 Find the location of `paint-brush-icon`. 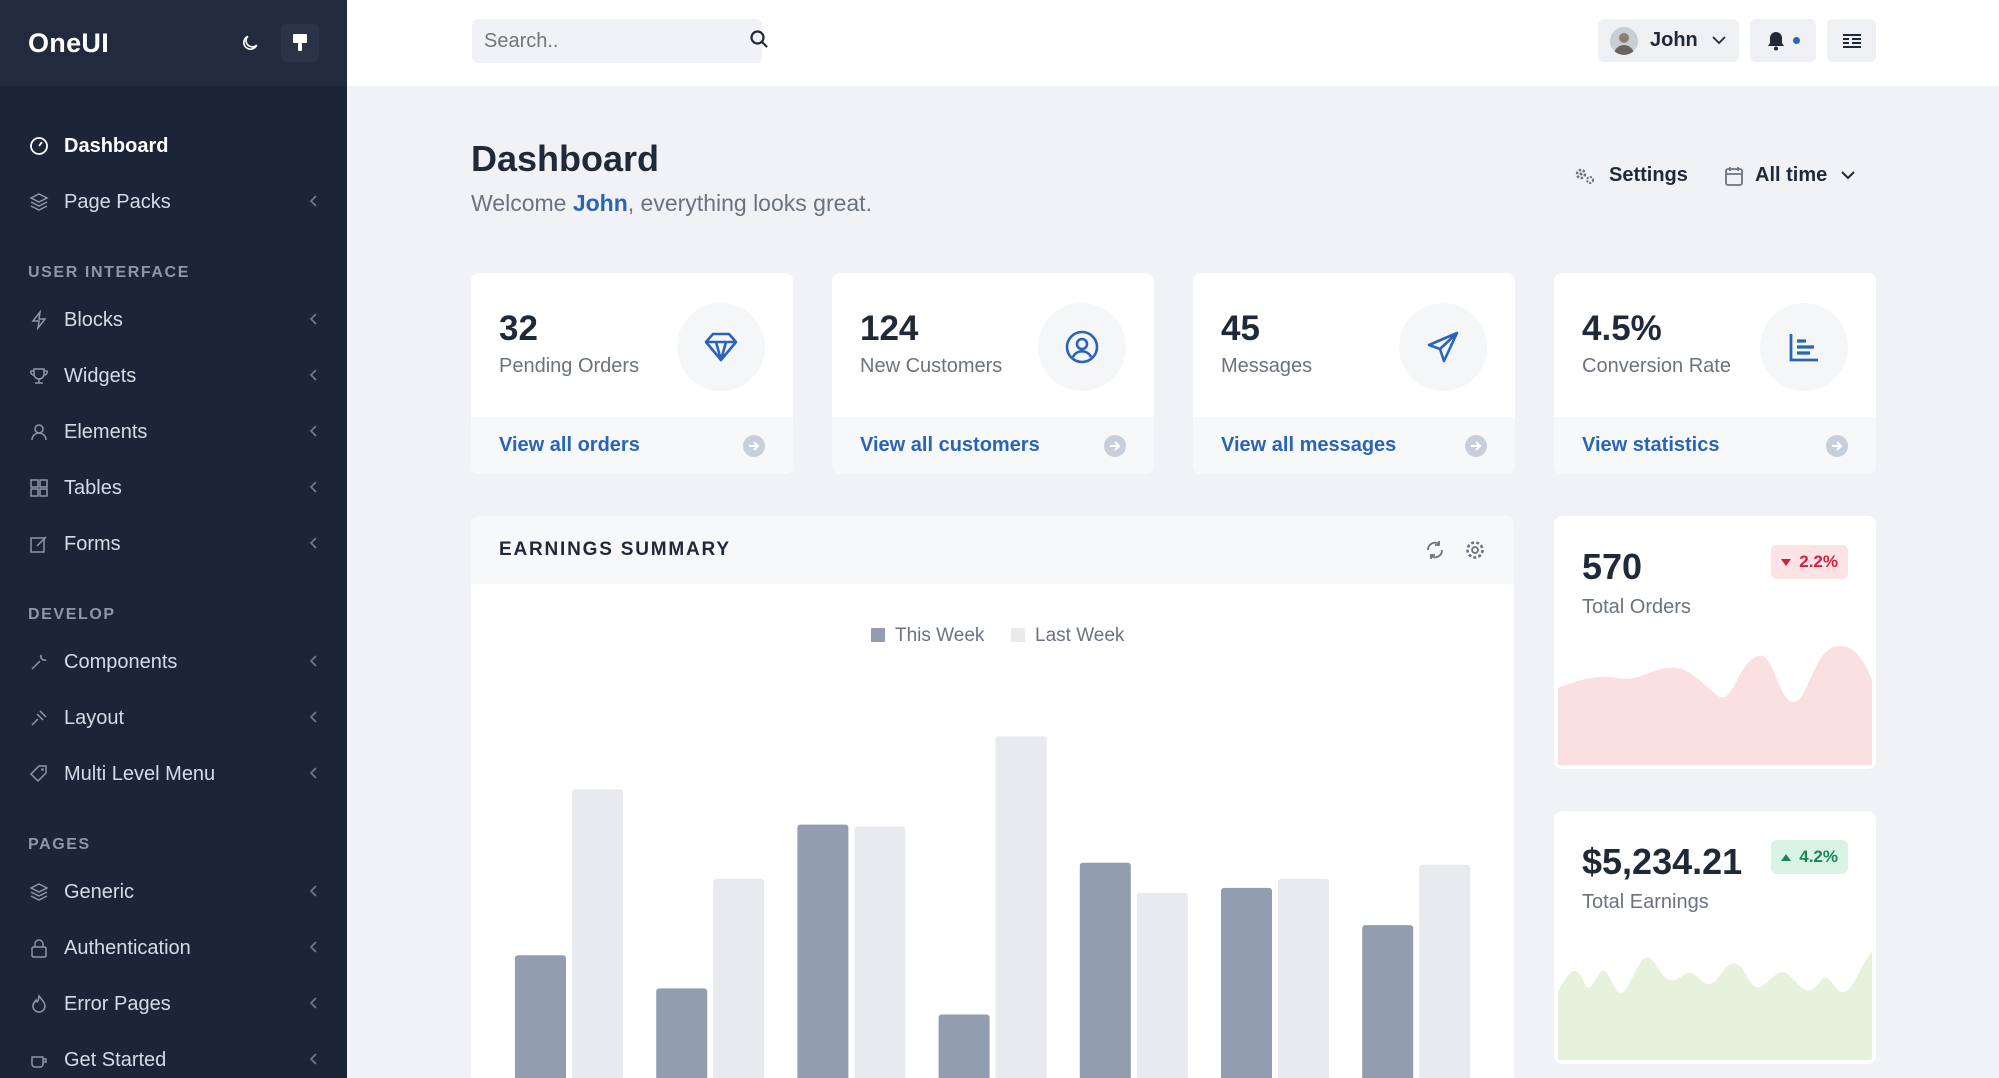

paint-brush-icon is located at coordinates (300, 42).